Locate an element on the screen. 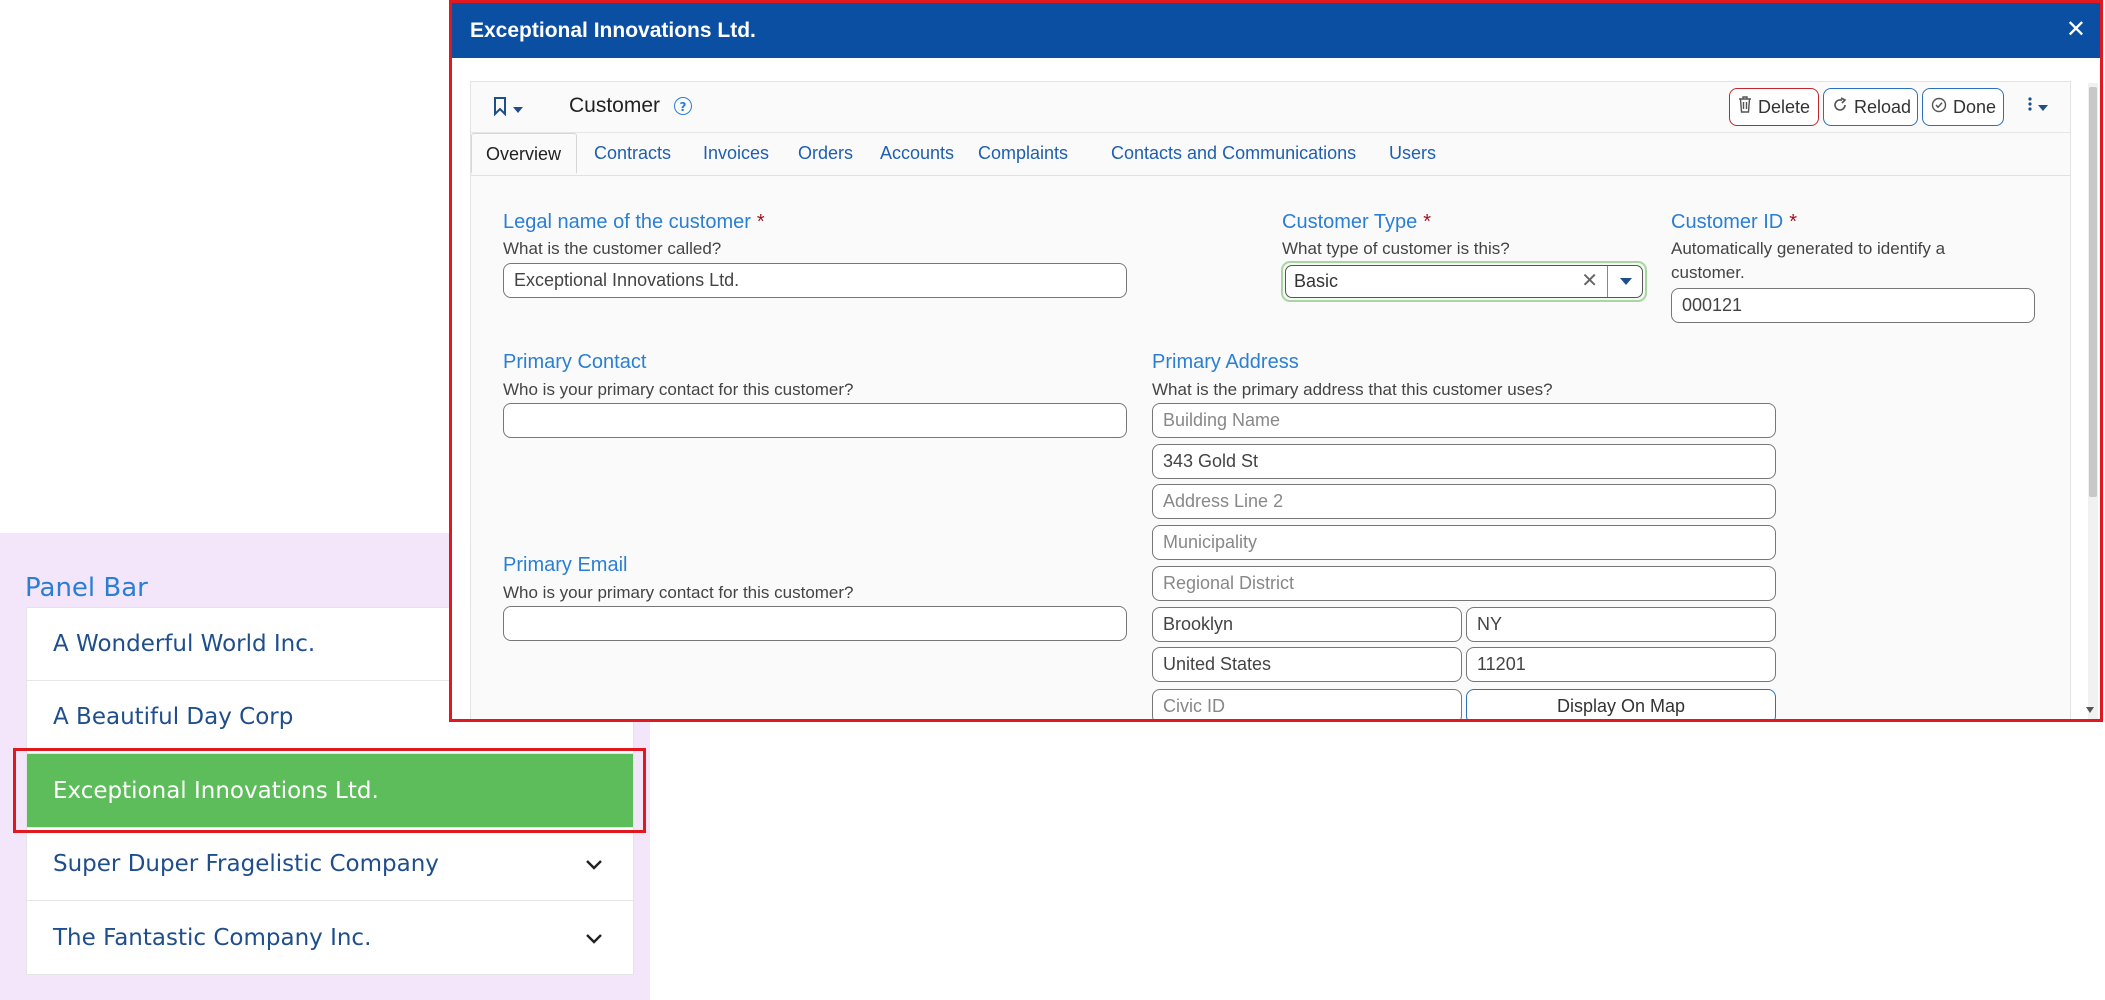 This screenshot has width=2105, height=1000. bookmark-menu-button is located at coordinates (508, 108).